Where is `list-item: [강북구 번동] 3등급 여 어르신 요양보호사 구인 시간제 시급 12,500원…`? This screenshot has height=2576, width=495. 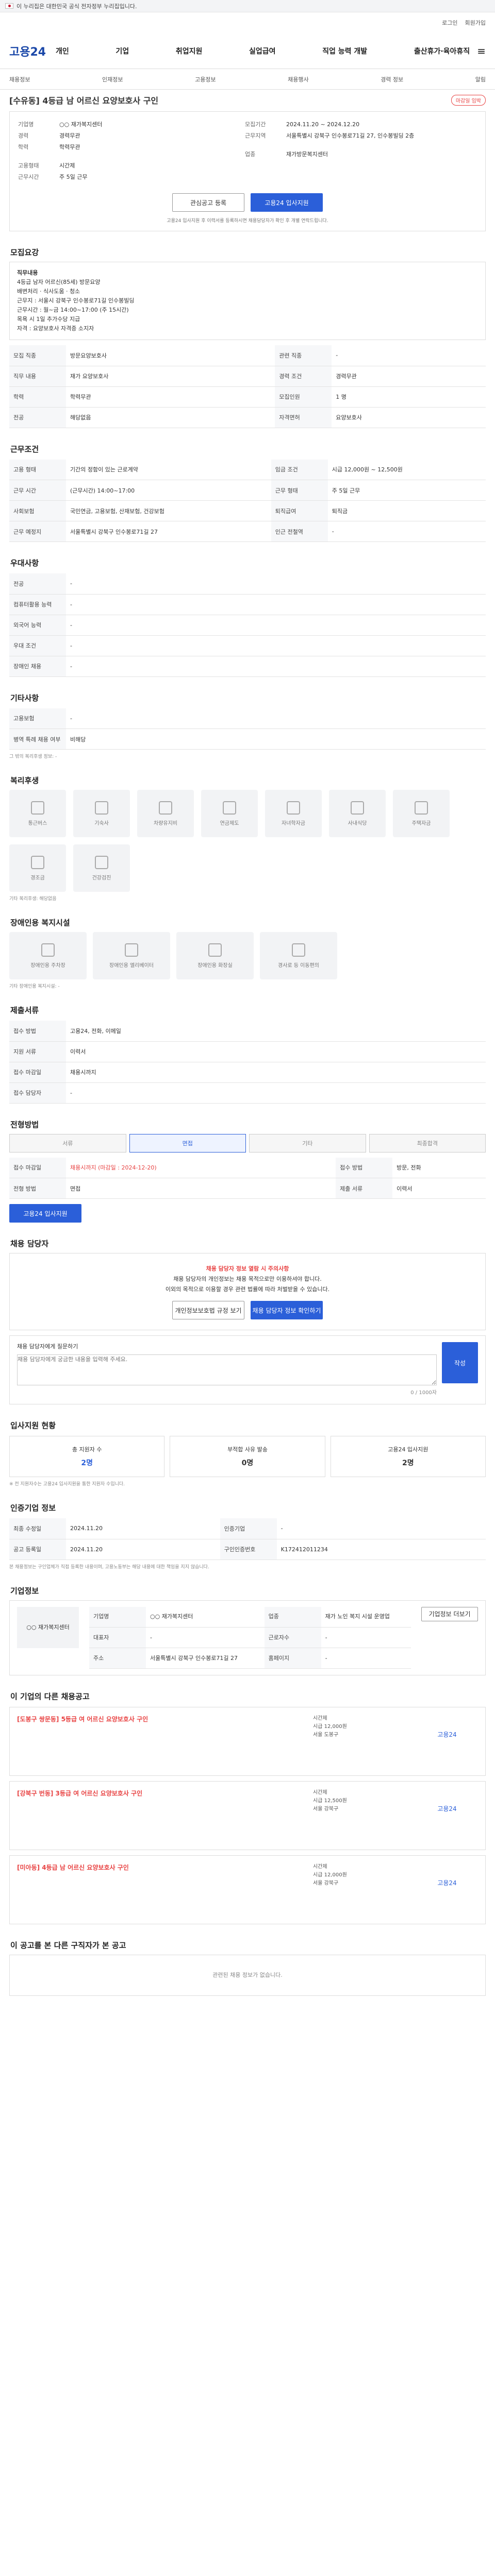 list-item: [강북구 번동] 3등급 여 어르신 요양보호사 구인 시간제 시급 12,500원… is located at coordinates (247, 1815).